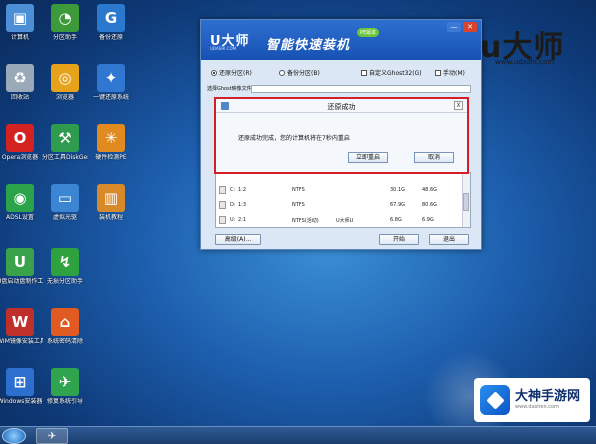 This screenshot has height=444, width=596. Describe the element at coordinates (19, 97) in the screenshot. I see `desktop-icon-label: 回收站` at that location.